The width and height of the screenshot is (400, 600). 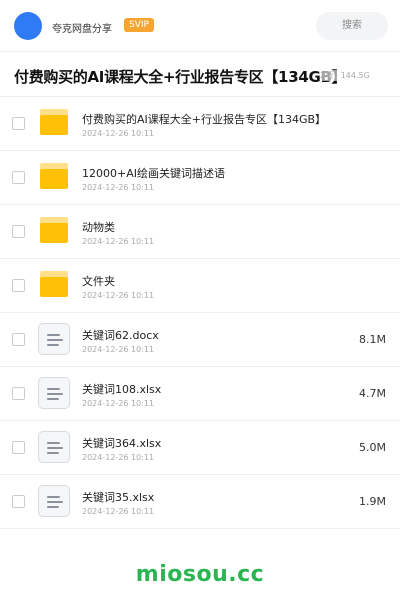 What do you see at coordinates (372, 447) in the screenshot?
I see `file-size: 5.0M` at bounding box center [372, 447].